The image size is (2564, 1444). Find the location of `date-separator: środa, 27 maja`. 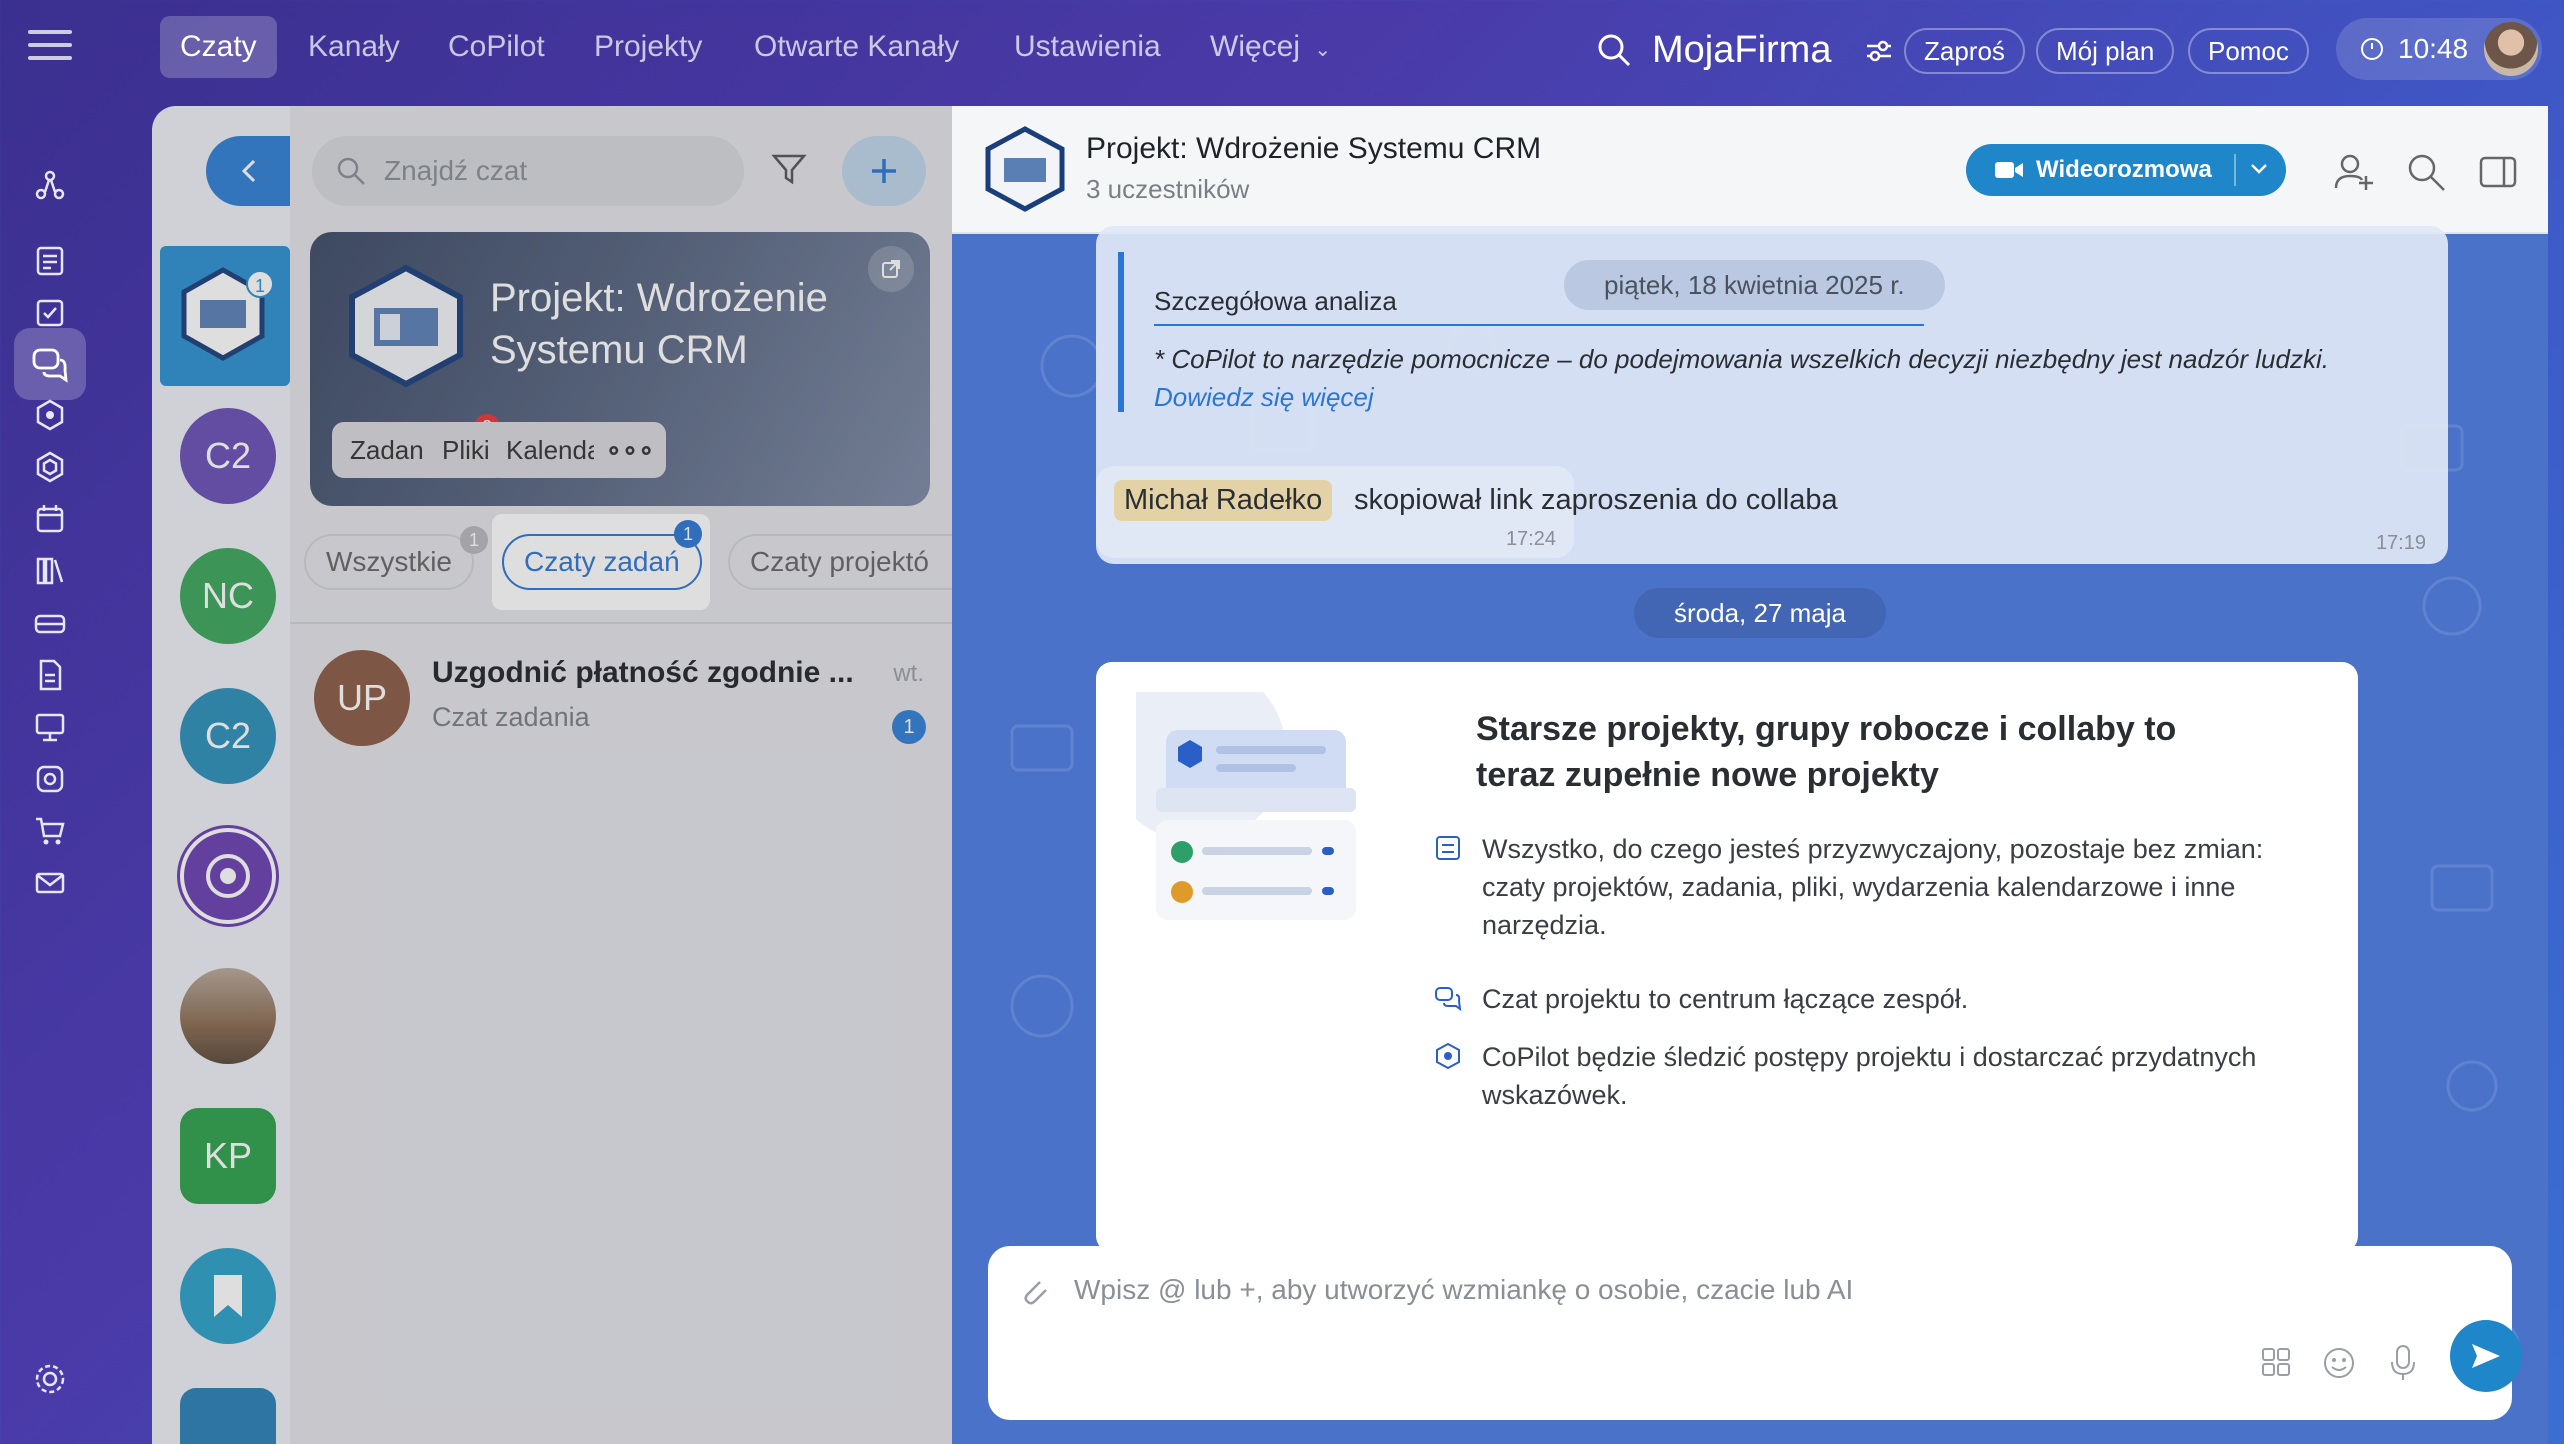

date-separator: środa, 27 maja is located at coordinates (1760, 613).